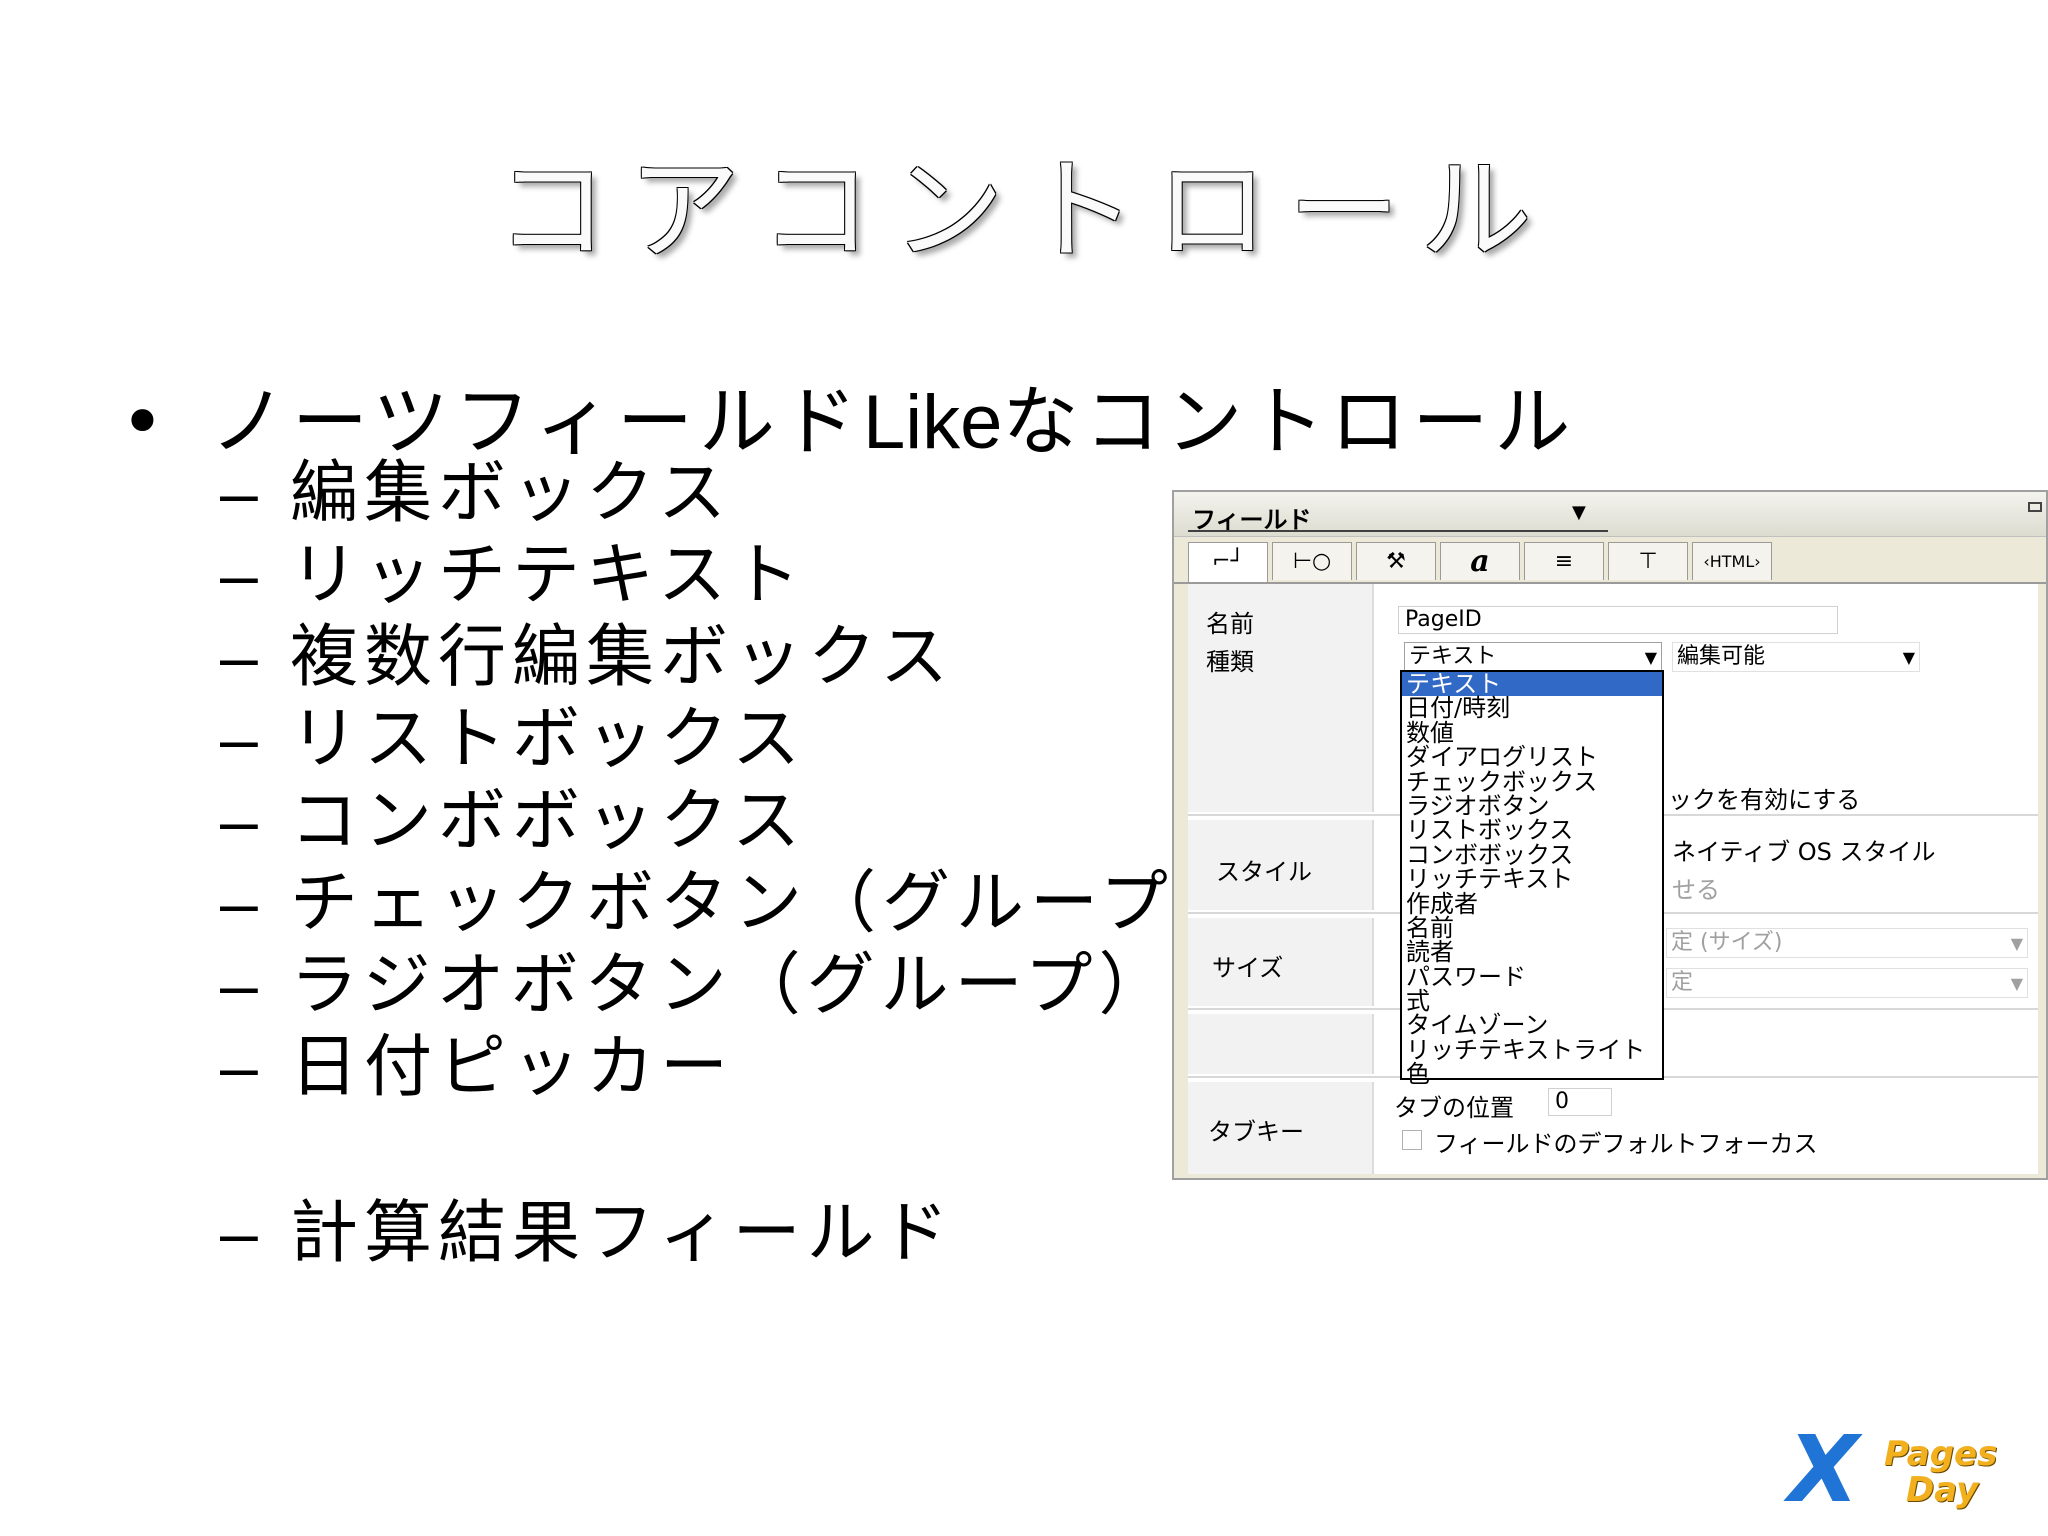 The width and height of the screenshot is (2048, 1536). Describe the element at coordinates (548, 575) in the screenshot. I see `list-item-text: リッチテキスト` at that location.